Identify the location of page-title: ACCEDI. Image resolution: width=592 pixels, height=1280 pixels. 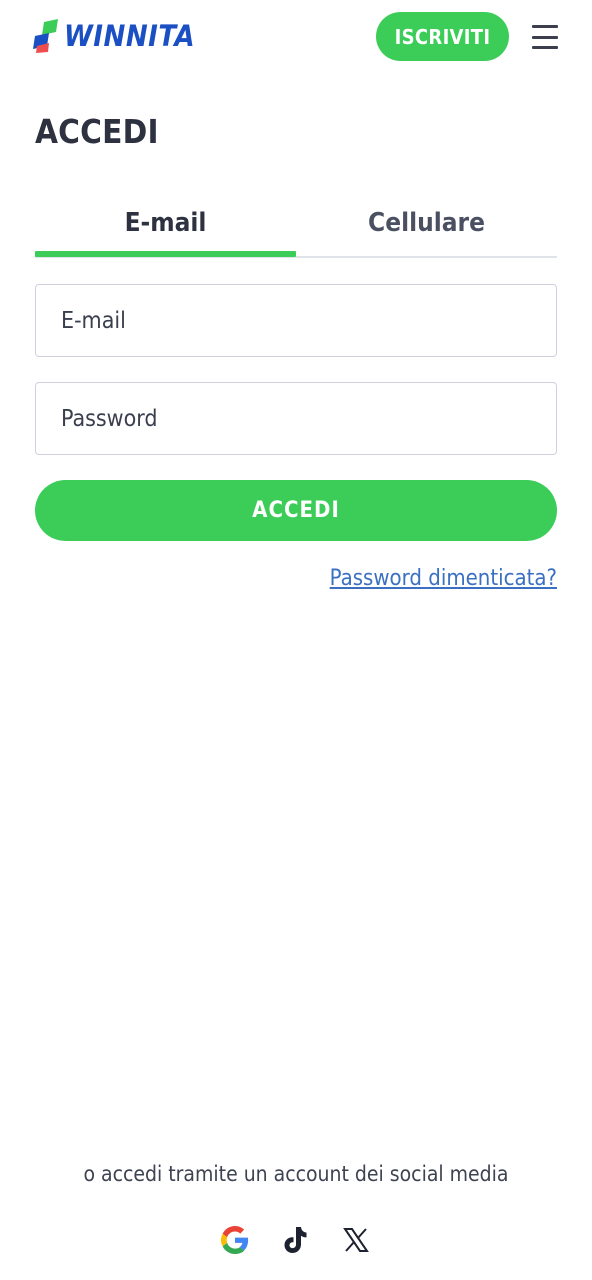
(97, 131).